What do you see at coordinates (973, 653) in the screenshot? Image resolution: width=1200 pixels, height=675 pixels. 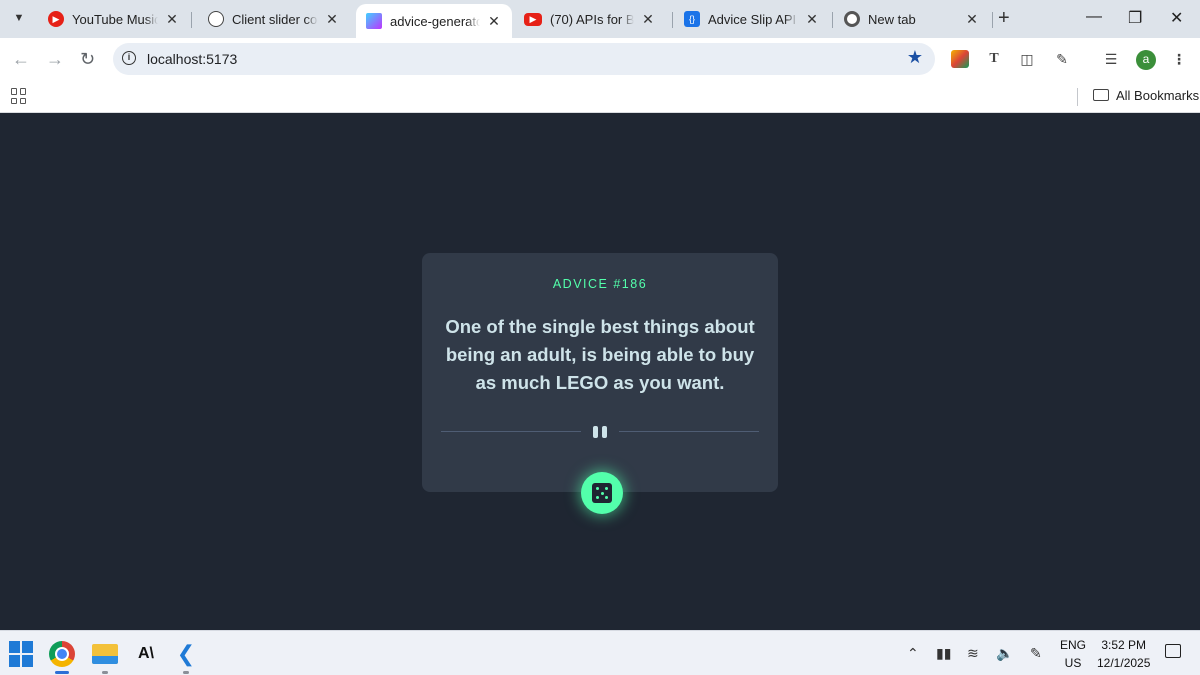 I see `wifi-icon: ≋` at bounding box center [973, 653].